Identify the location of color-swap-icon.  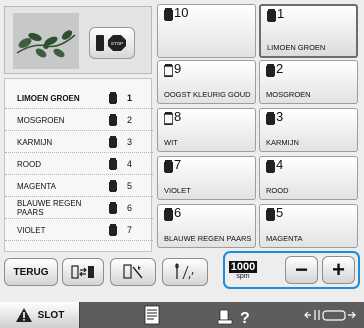
(82, 272).